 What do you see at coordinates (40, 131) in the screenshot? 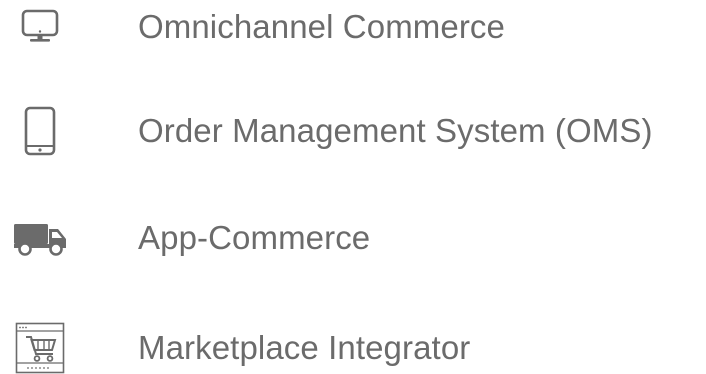
I see `tablet-icon` at bounding box center [40, 131].